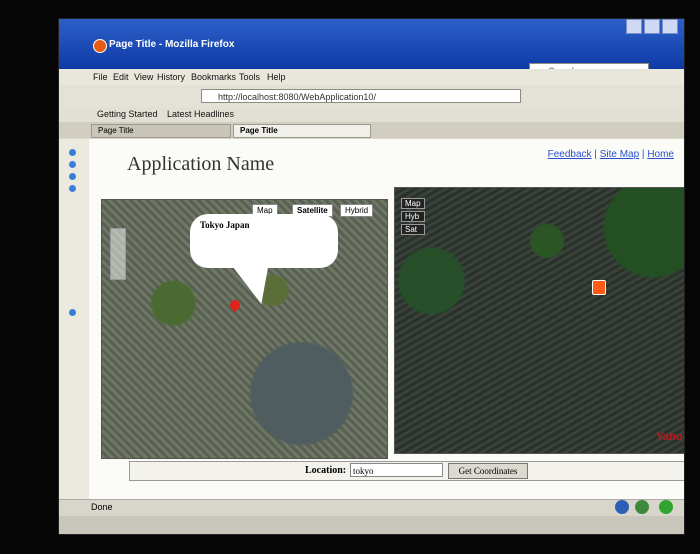  Describe the element at coordinates (413, 203) in the screenshot. I see `map-type-map: Map` at that location.